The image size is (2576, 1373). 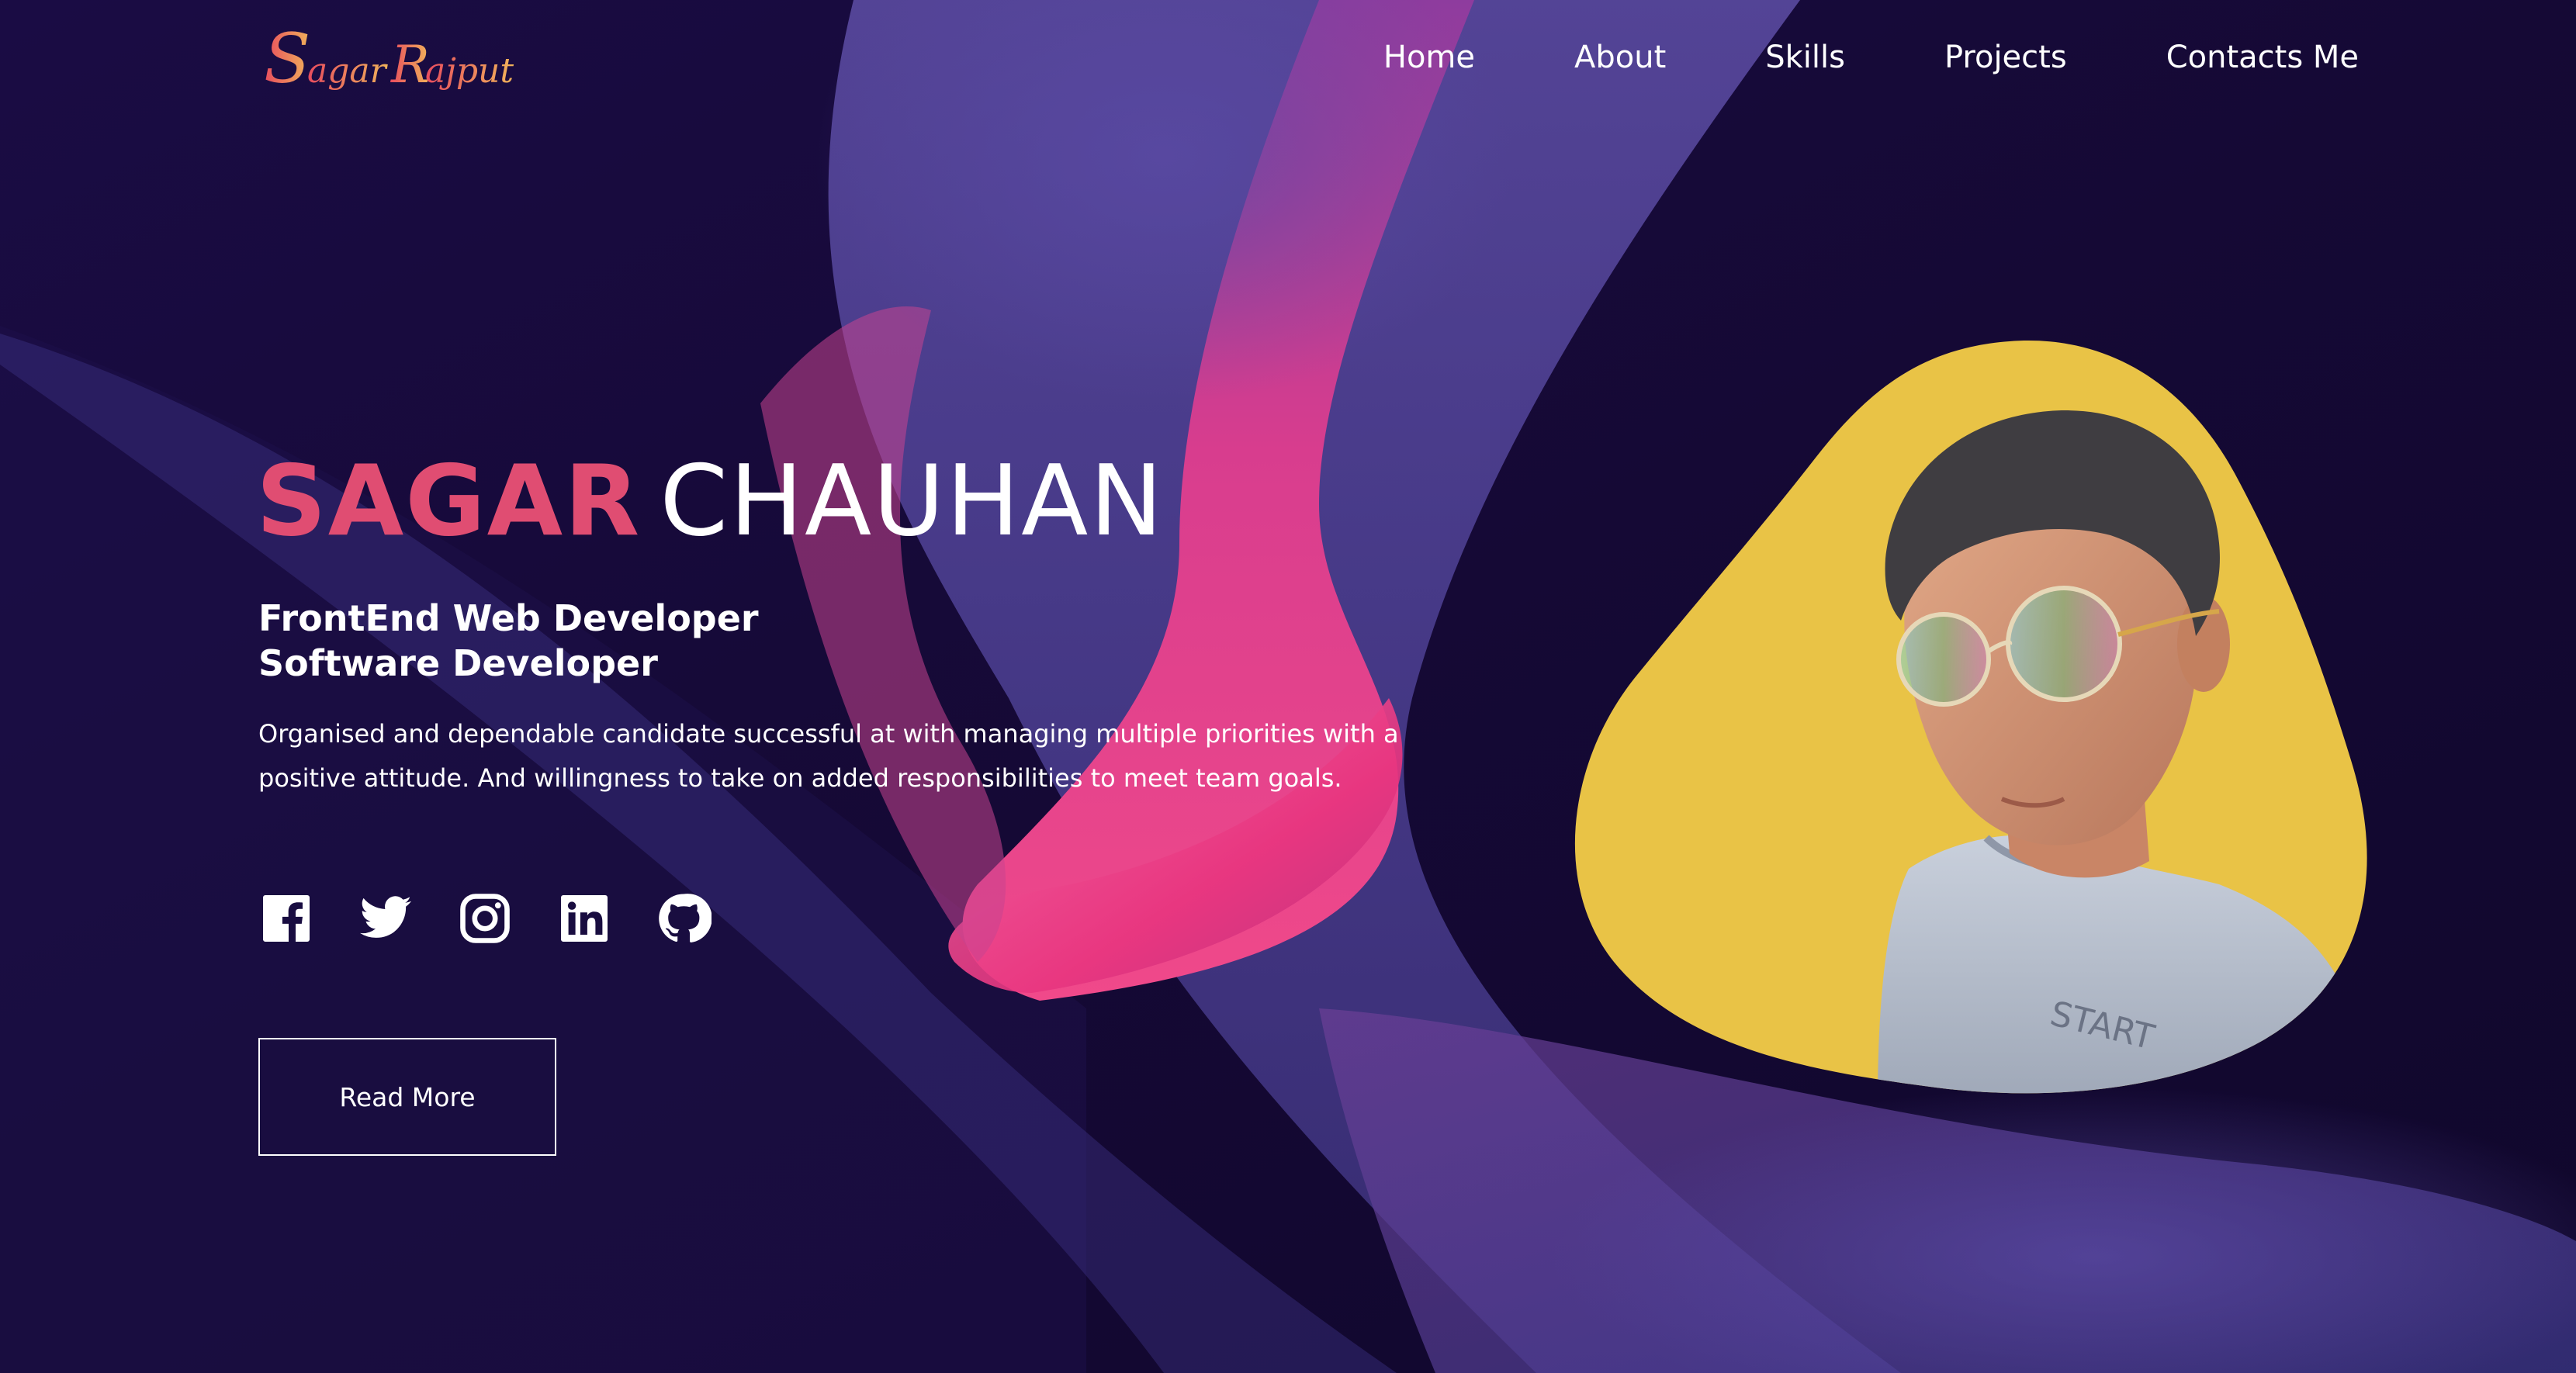 I want to click on logo-first-initial: S, so click(x=287, y=59).